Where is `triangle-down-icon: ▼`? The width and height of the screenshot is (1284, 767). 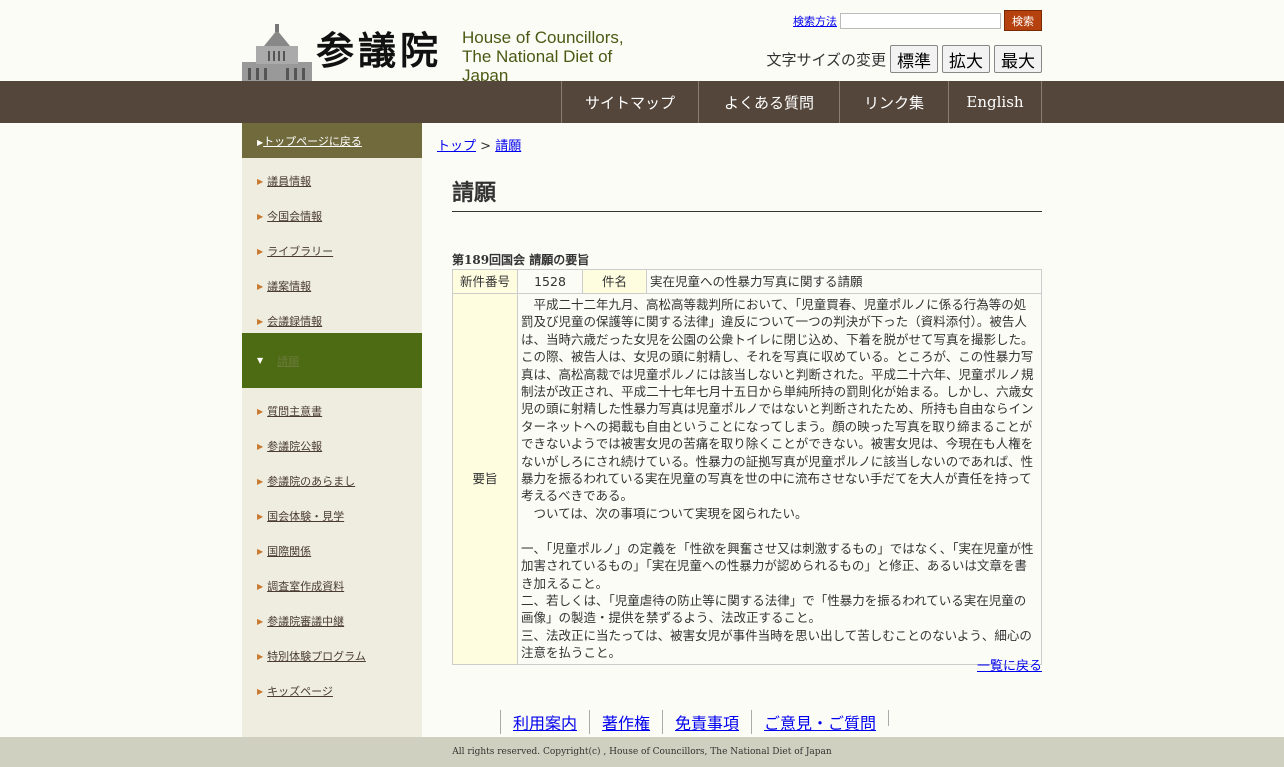 triangle-down-icon: ▼ is located at coordinates (260, 360).